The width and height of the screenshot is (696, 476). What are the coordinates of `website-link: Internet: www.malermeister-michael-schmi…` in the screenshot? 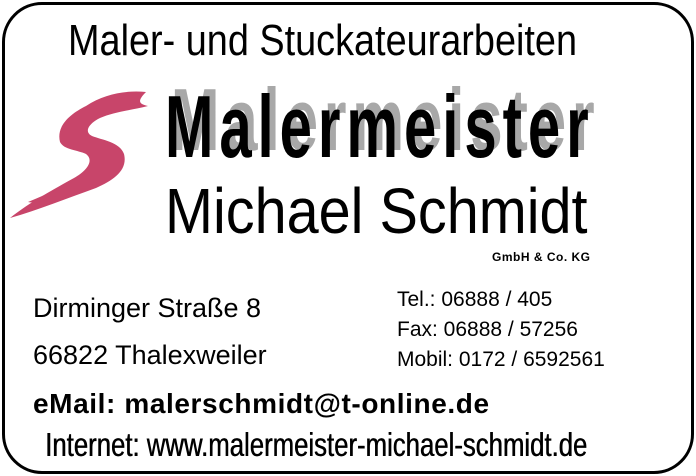 It's located at (316, 445).